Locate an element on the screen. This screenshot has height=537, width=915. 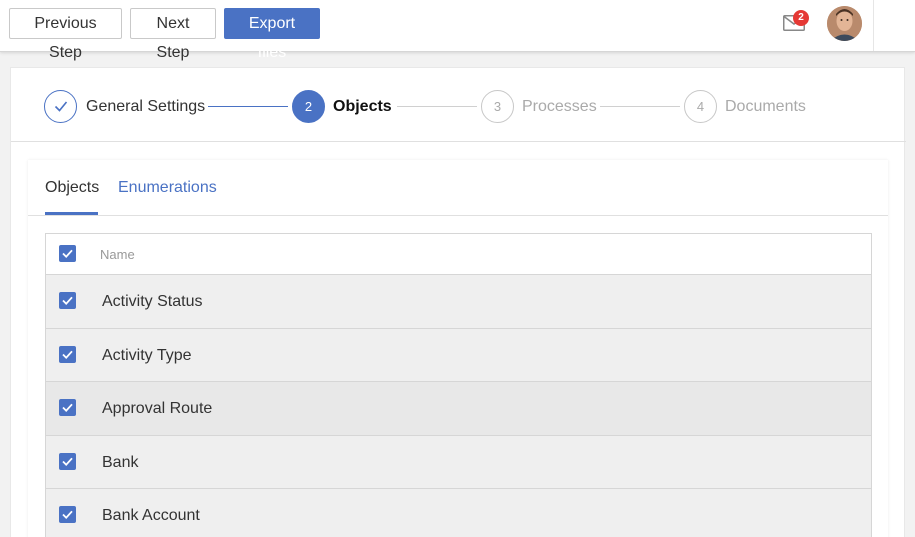
row-name: Activity Status is located at coordinates (152, 301).